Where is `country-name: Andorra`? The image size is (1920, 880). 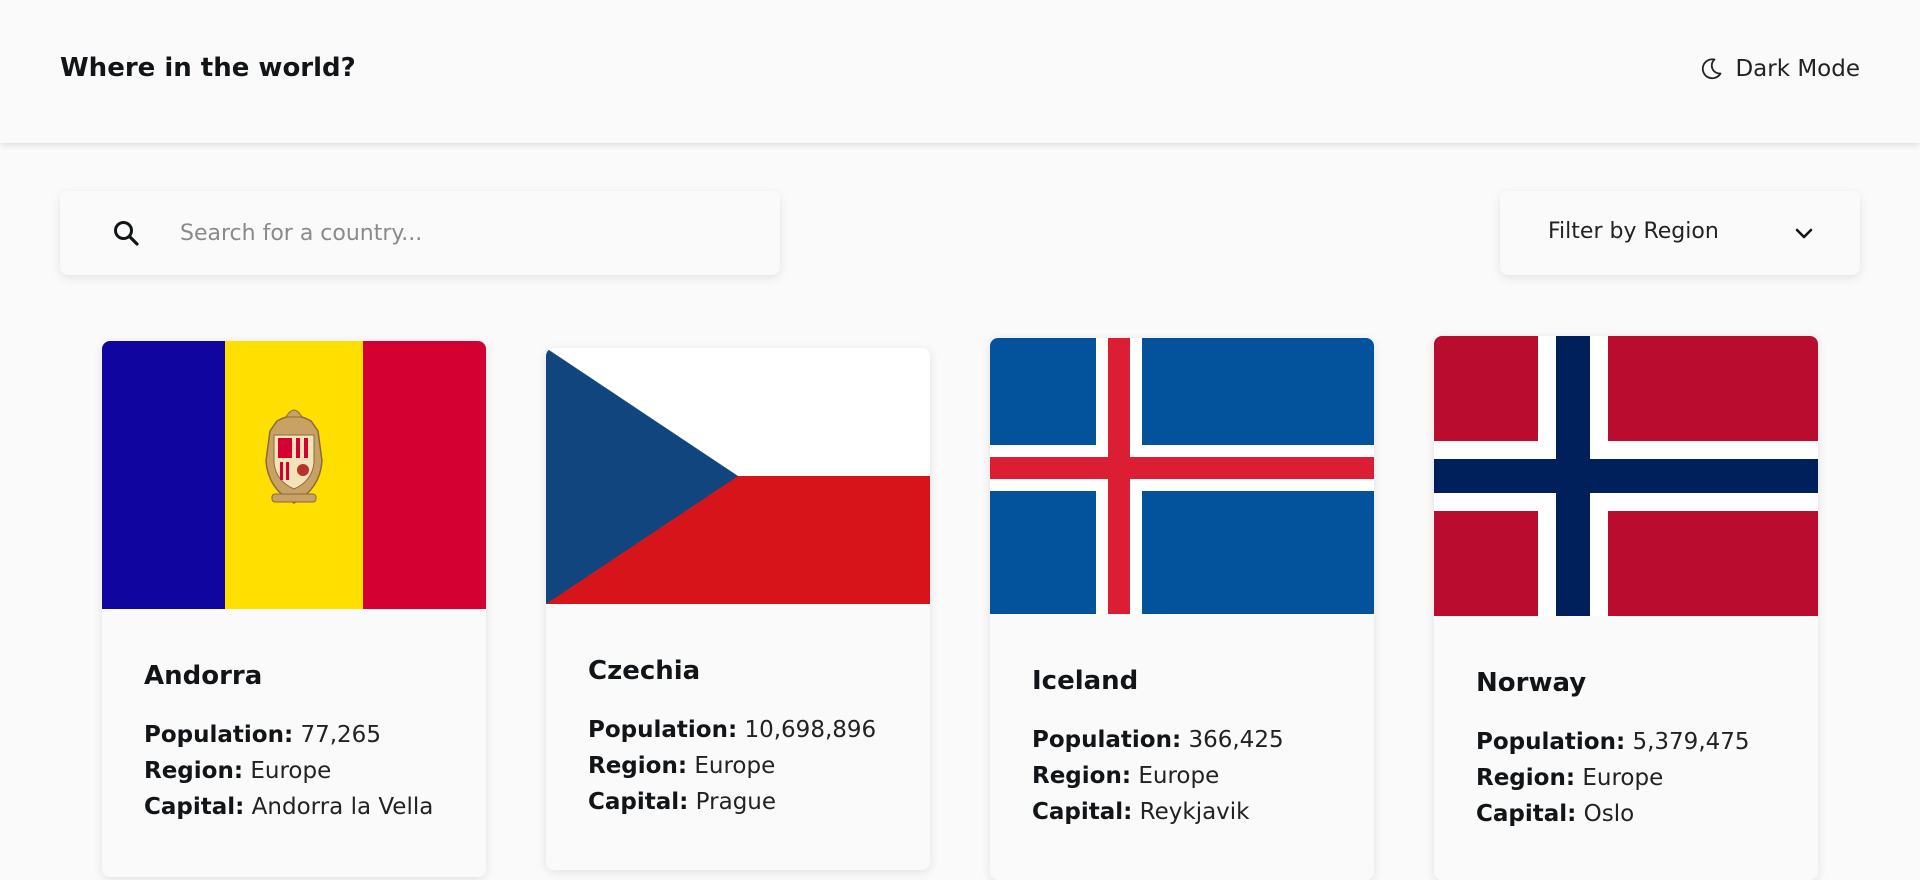
country-name: Andorra is located at coordinates (203, 676).